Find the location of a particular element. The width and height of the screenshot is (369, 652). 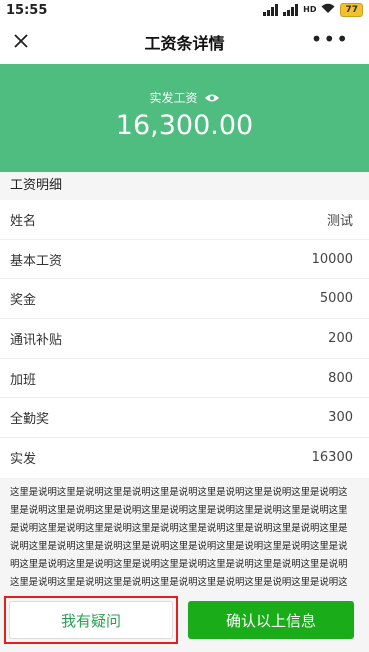

row-label: 奖金 is located at coordinates (23, 301).